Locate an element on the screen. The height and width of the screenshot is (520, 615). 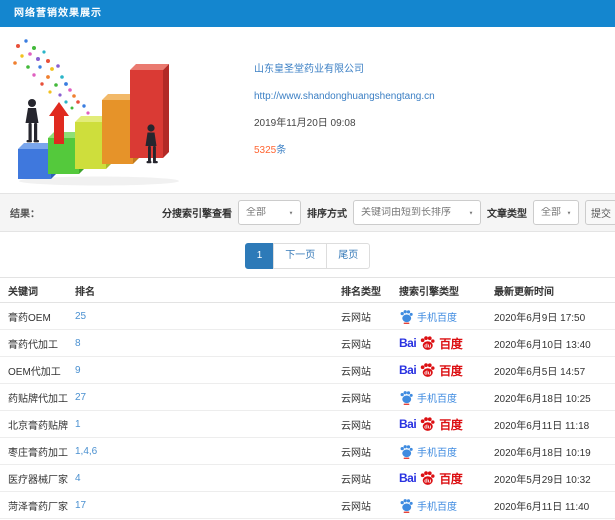
page-header: 网络营销效果展示 is located at coordinates (307, 13).